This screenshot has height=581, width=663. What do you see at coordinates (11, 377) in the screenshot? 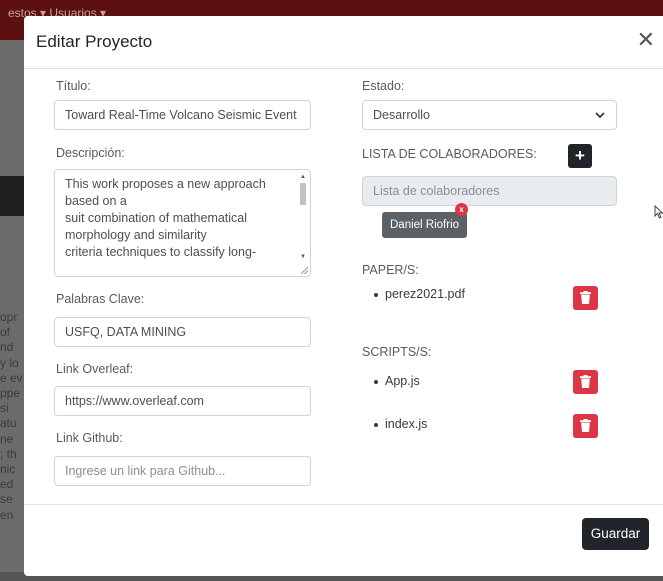
I see `background-line: e ev` at bounding box center [11, 377].